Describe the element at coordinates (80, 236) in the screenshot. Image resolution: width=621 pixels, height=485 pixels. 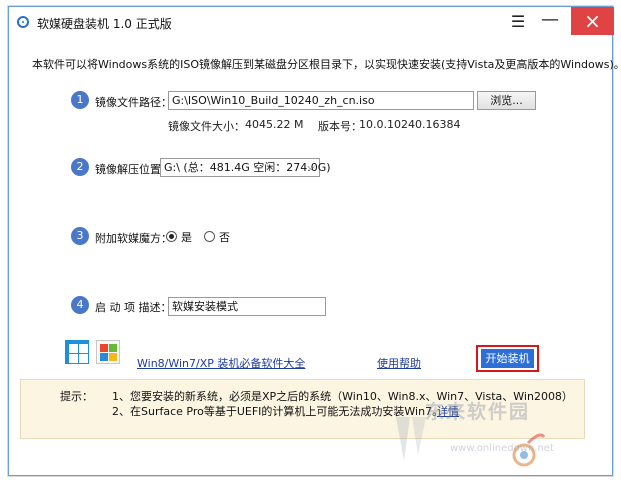
I see `step-3-badge: 3` at that location.